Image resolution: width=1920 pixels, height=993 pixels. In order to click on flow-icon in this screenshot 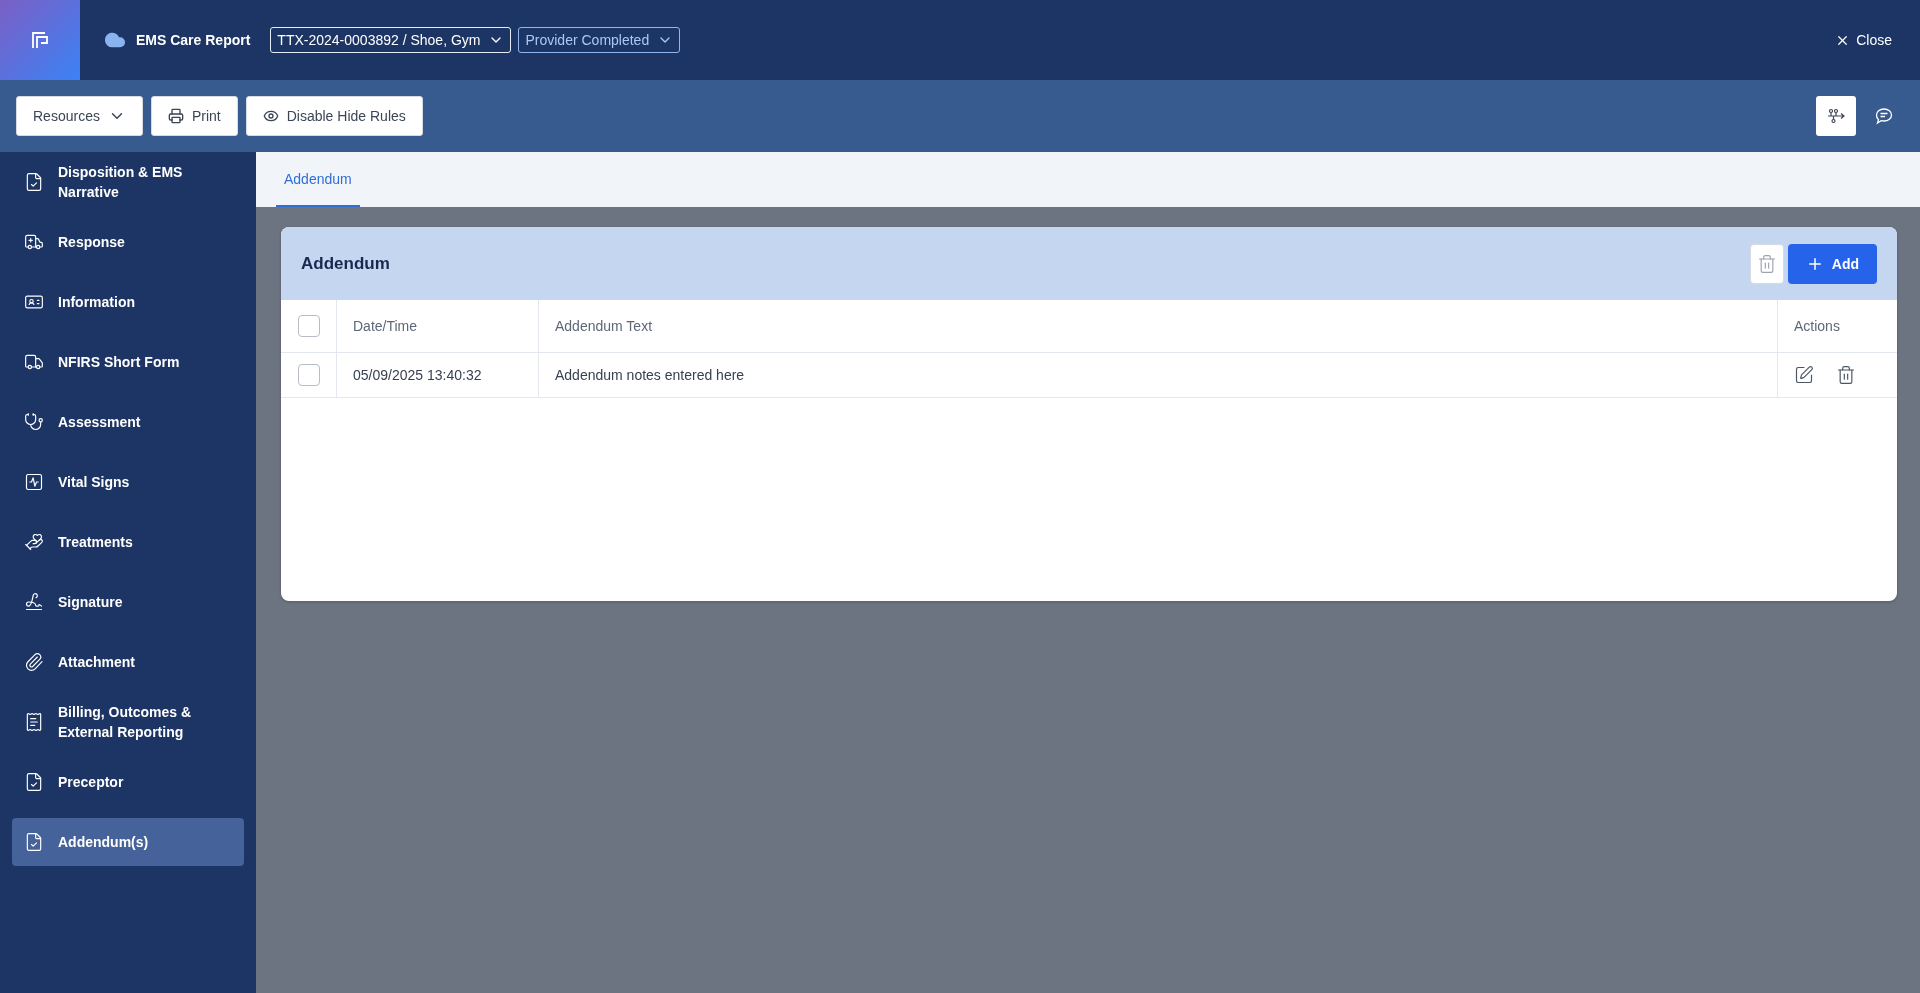, I will do `click(1836, 116)`.